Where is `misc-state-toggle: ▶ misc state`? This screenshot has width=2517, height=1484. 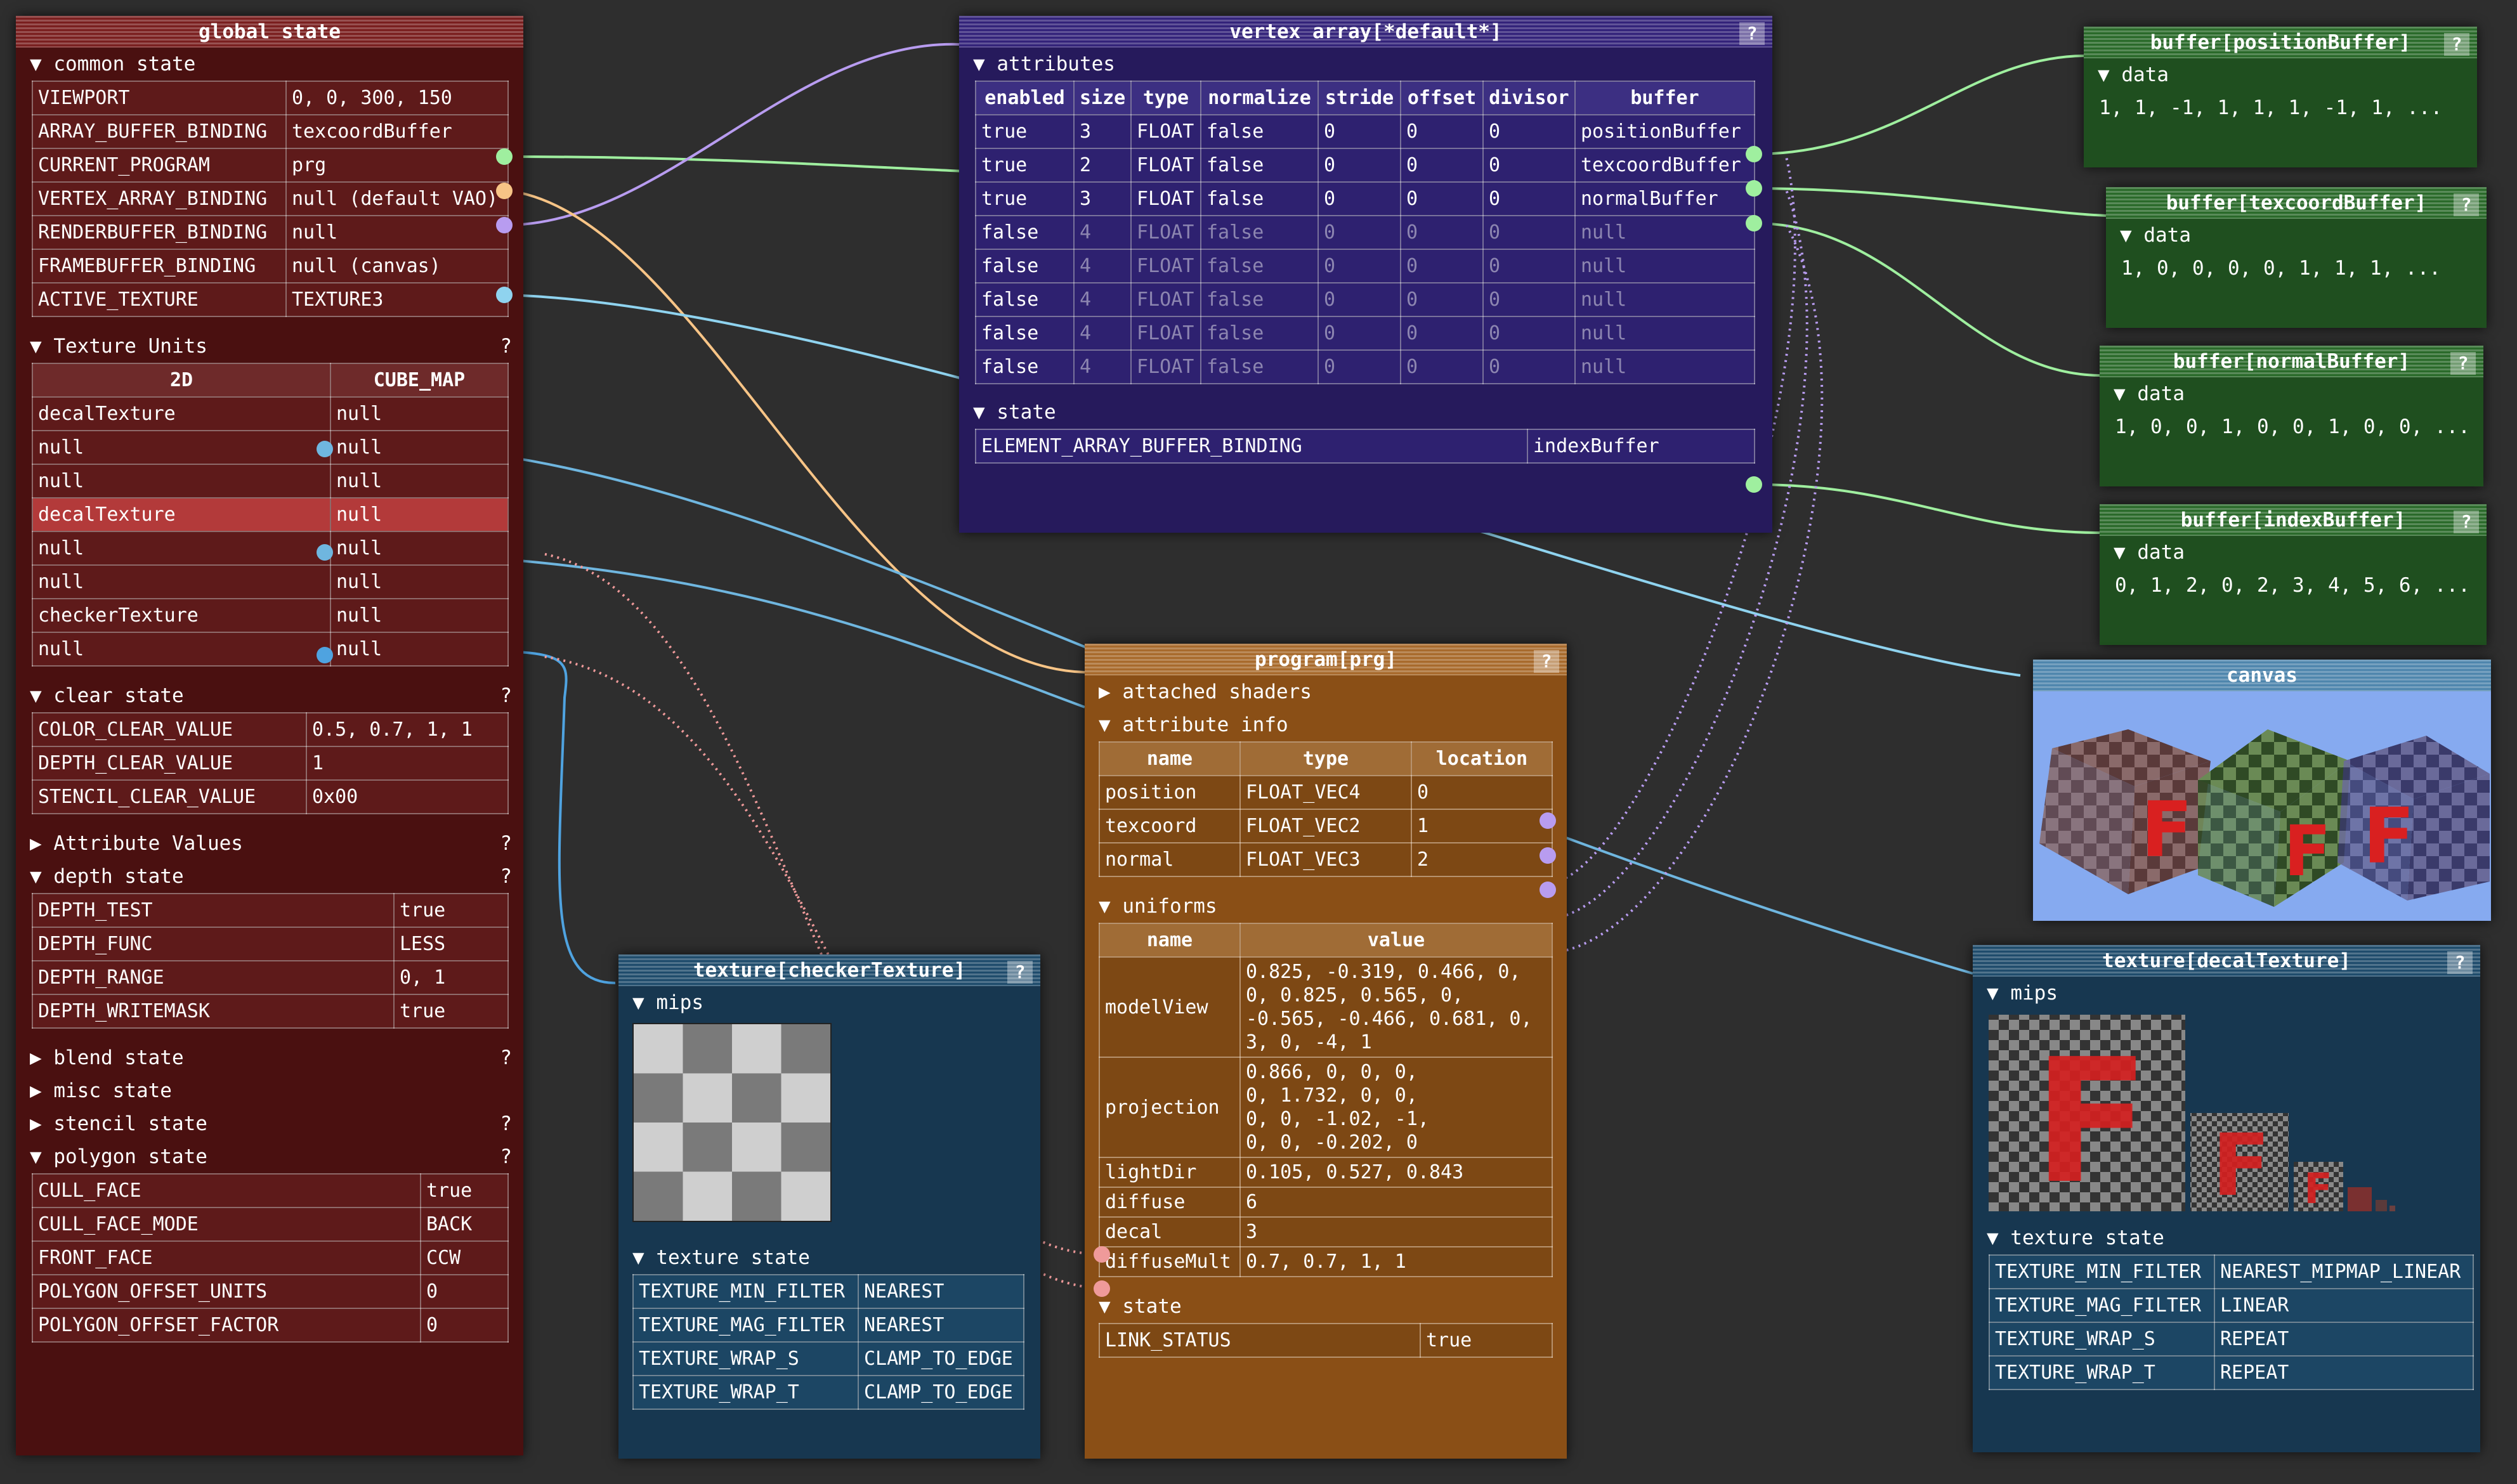 misc-state-toggle: ▶ misc state is located at coordinates (269, 1090).